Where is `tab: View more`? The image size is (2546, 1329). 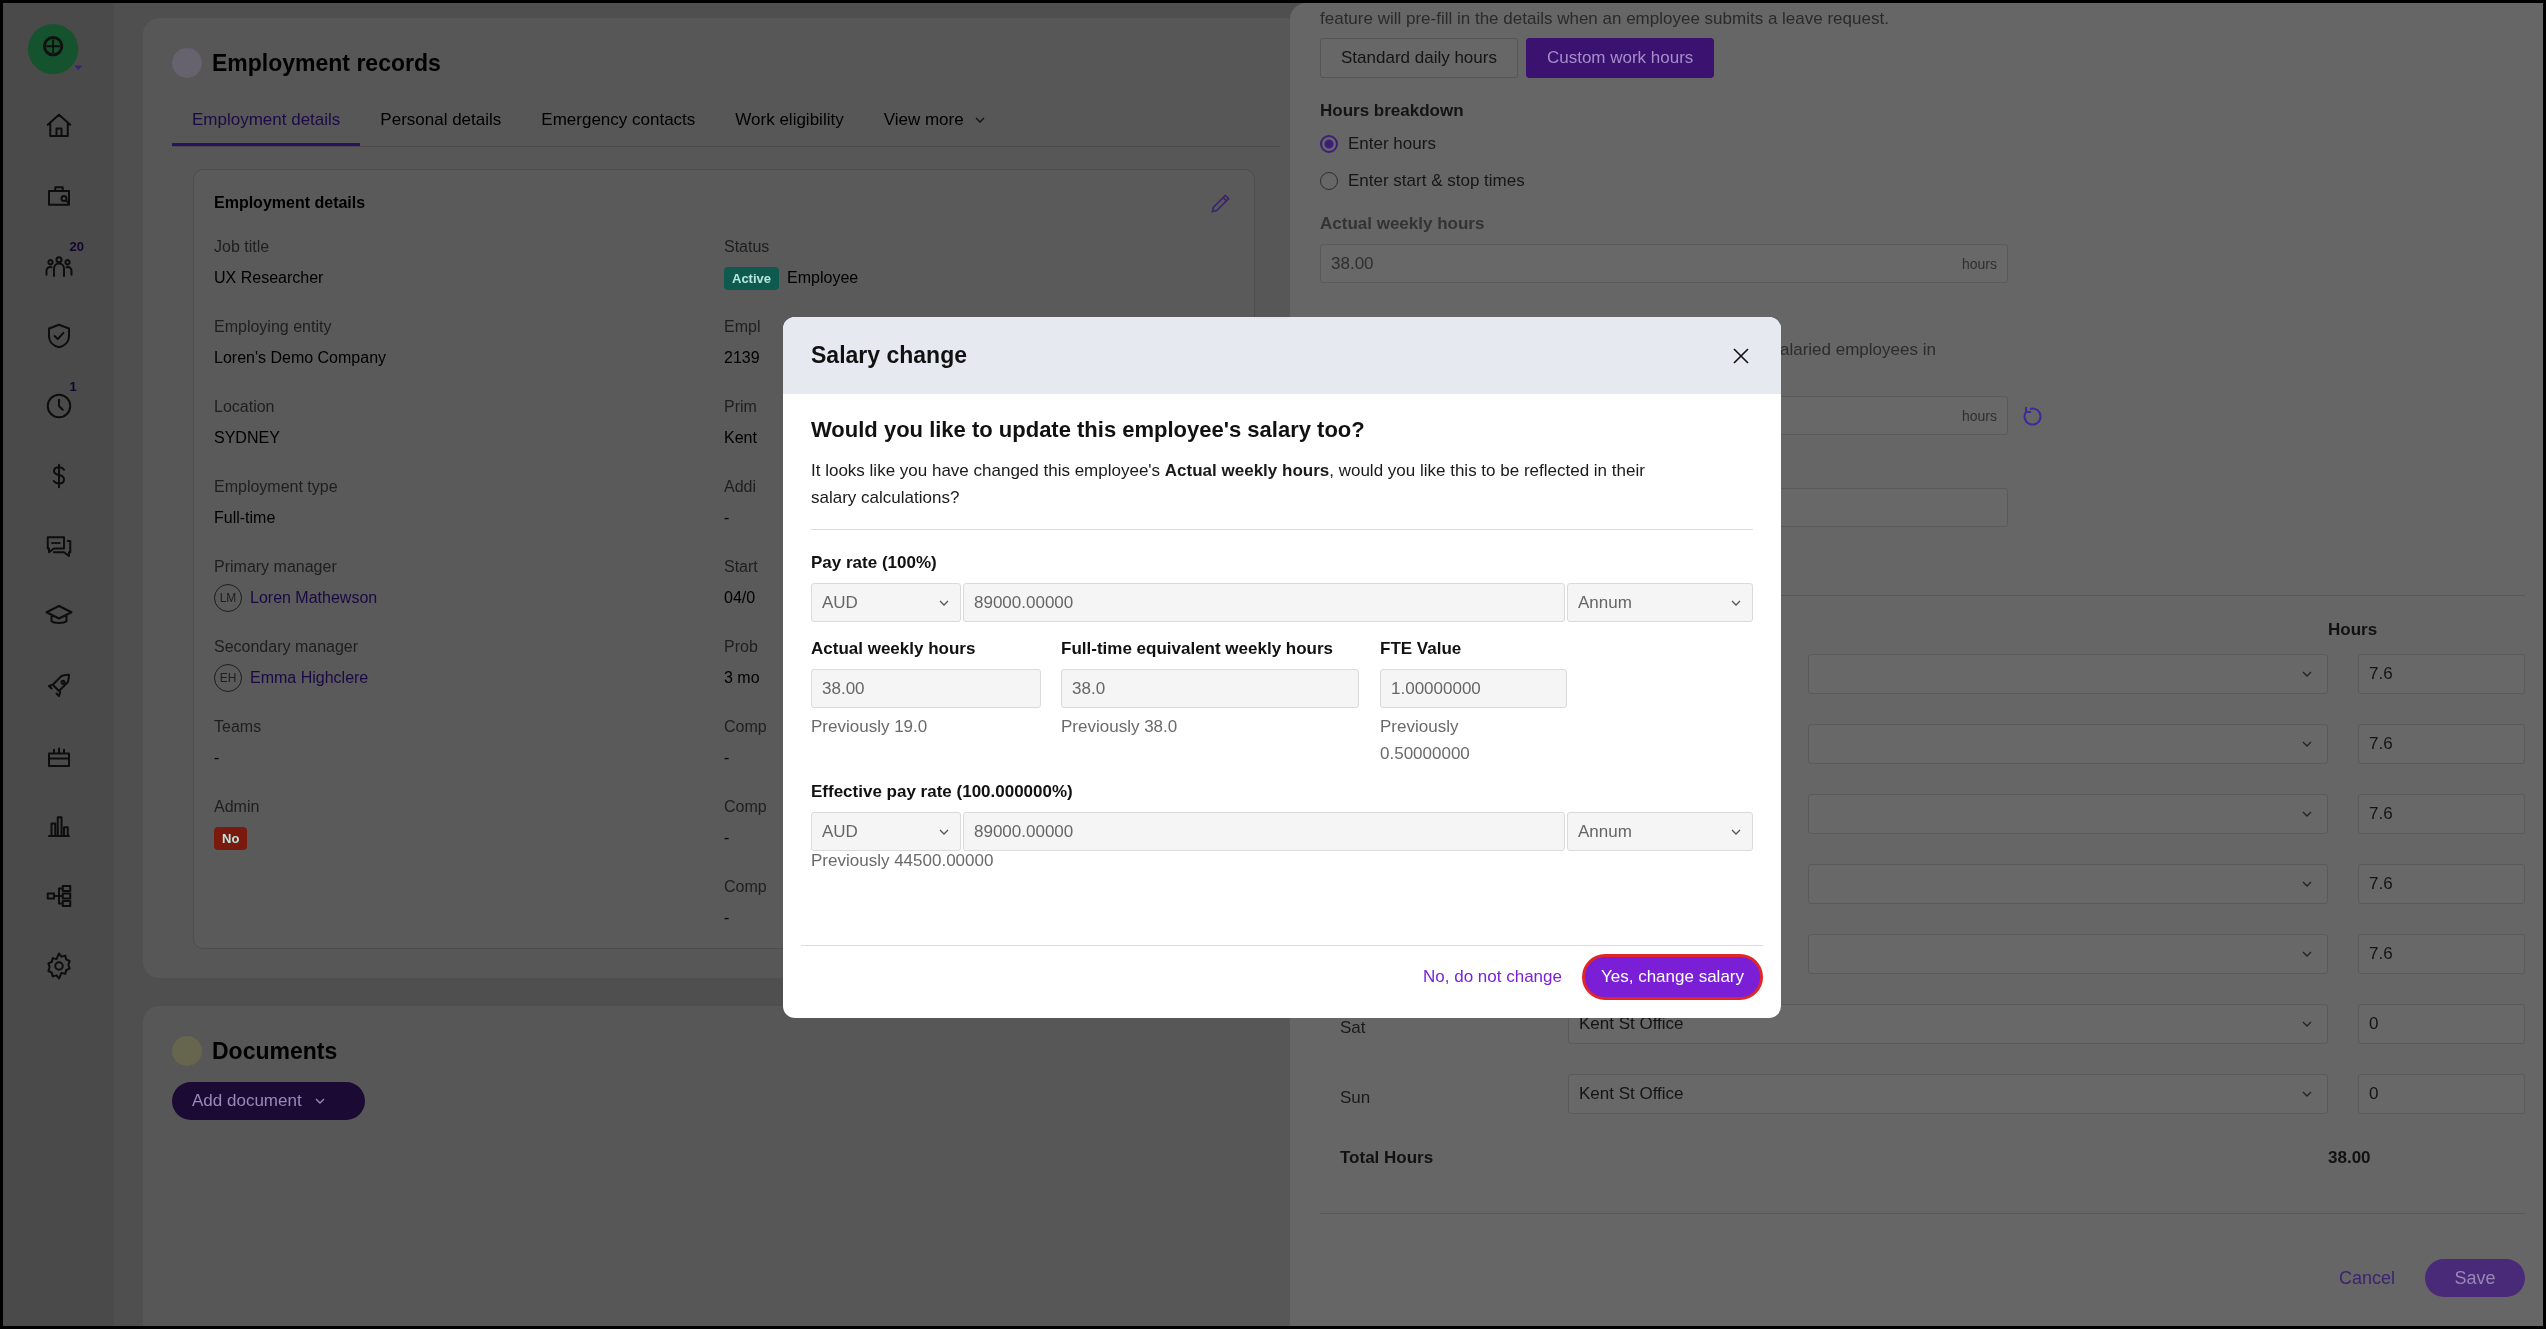 tab: View more is located at coordinates (934, 122).